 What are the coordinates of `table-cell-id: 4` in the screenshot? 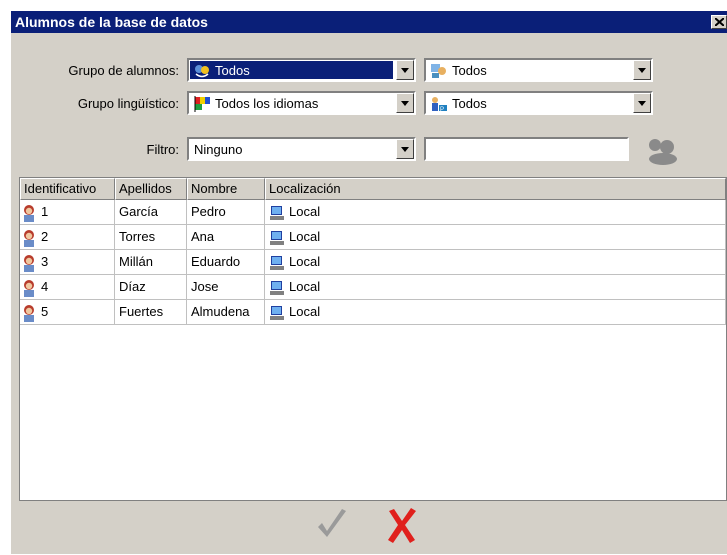 It's located at (67, 287).